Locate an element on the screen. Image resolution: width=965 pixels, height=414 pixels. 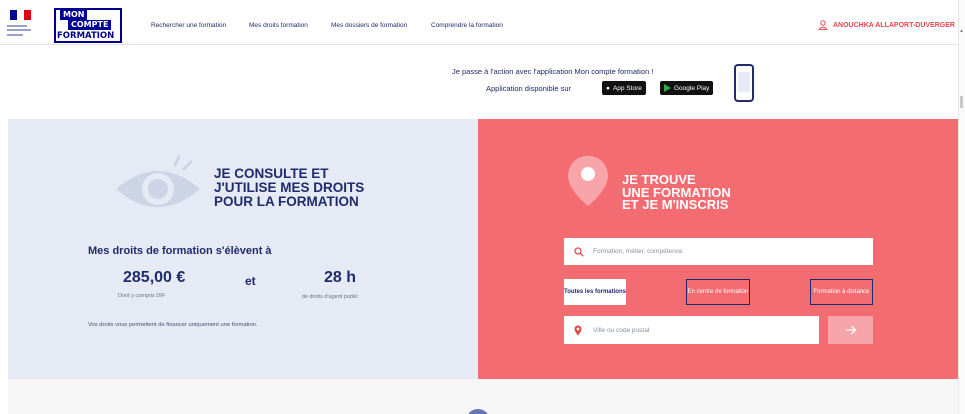
droits-summary-label: Mes droits de formation s'élèvent à is located at coordinates (180, 251).